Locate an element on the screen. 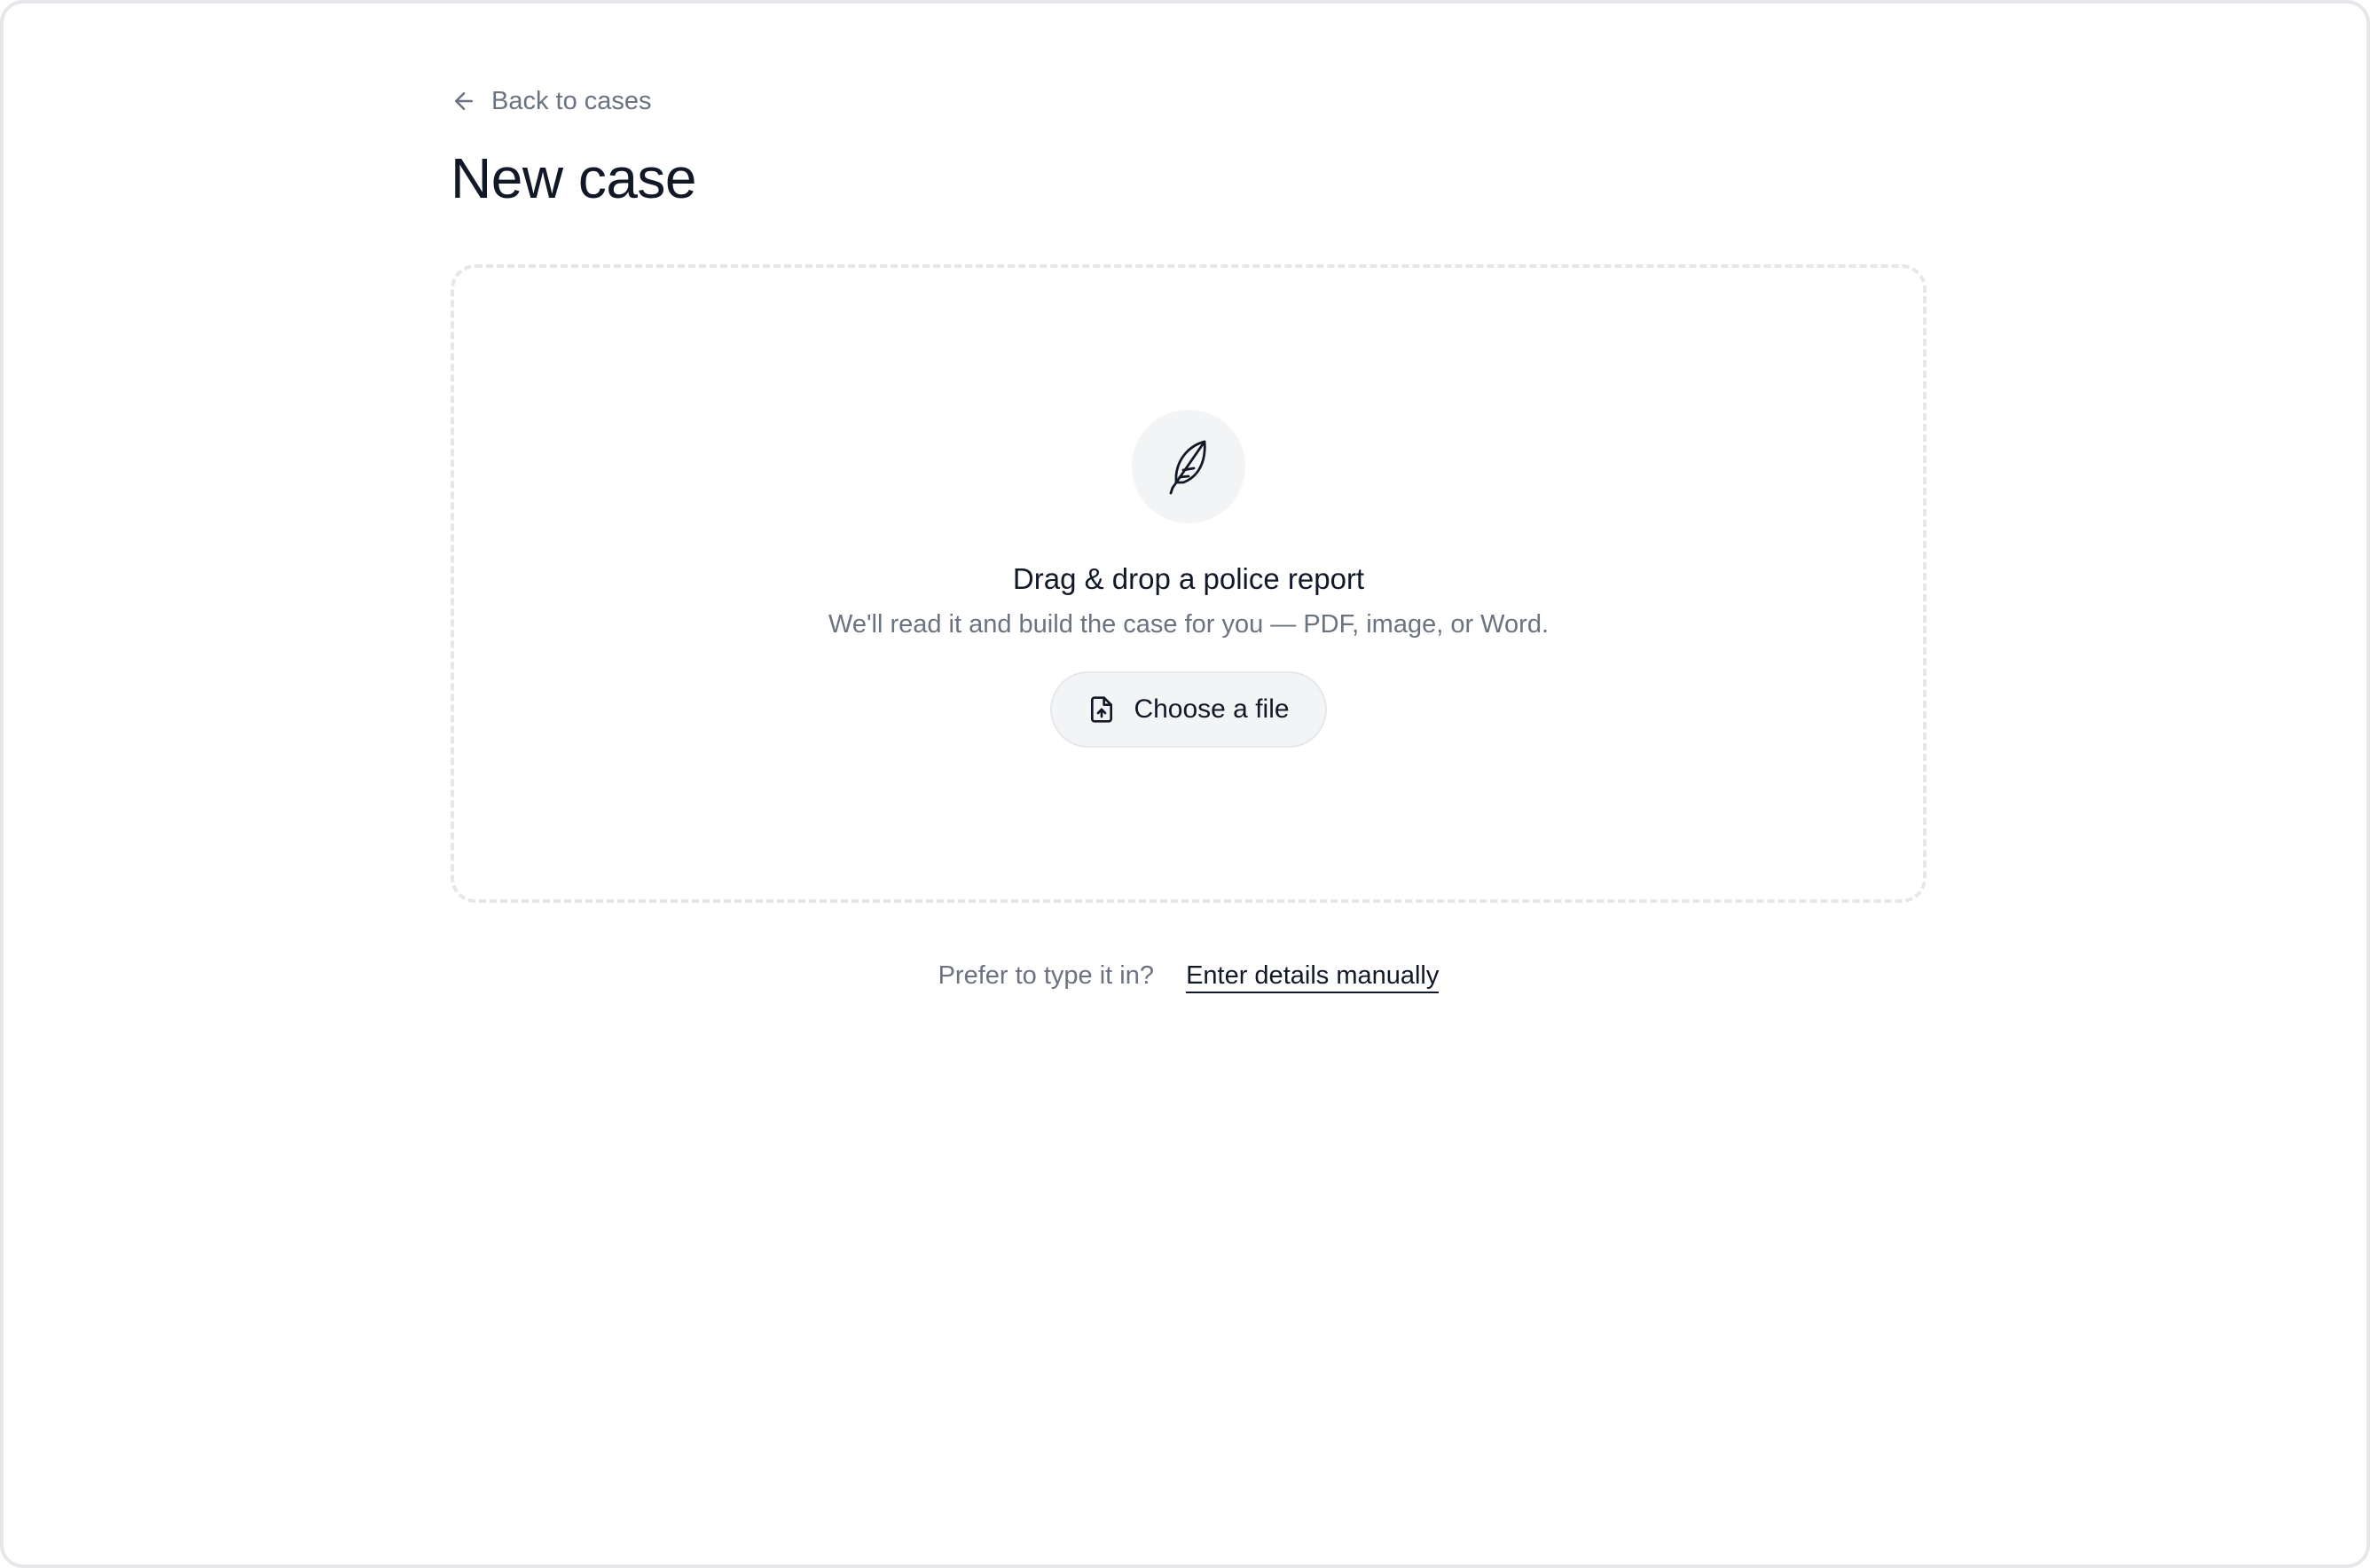 The image size is (2370, 1568). enter-details-manually-link: Enter details manually is located at coordinates (1313, 978).